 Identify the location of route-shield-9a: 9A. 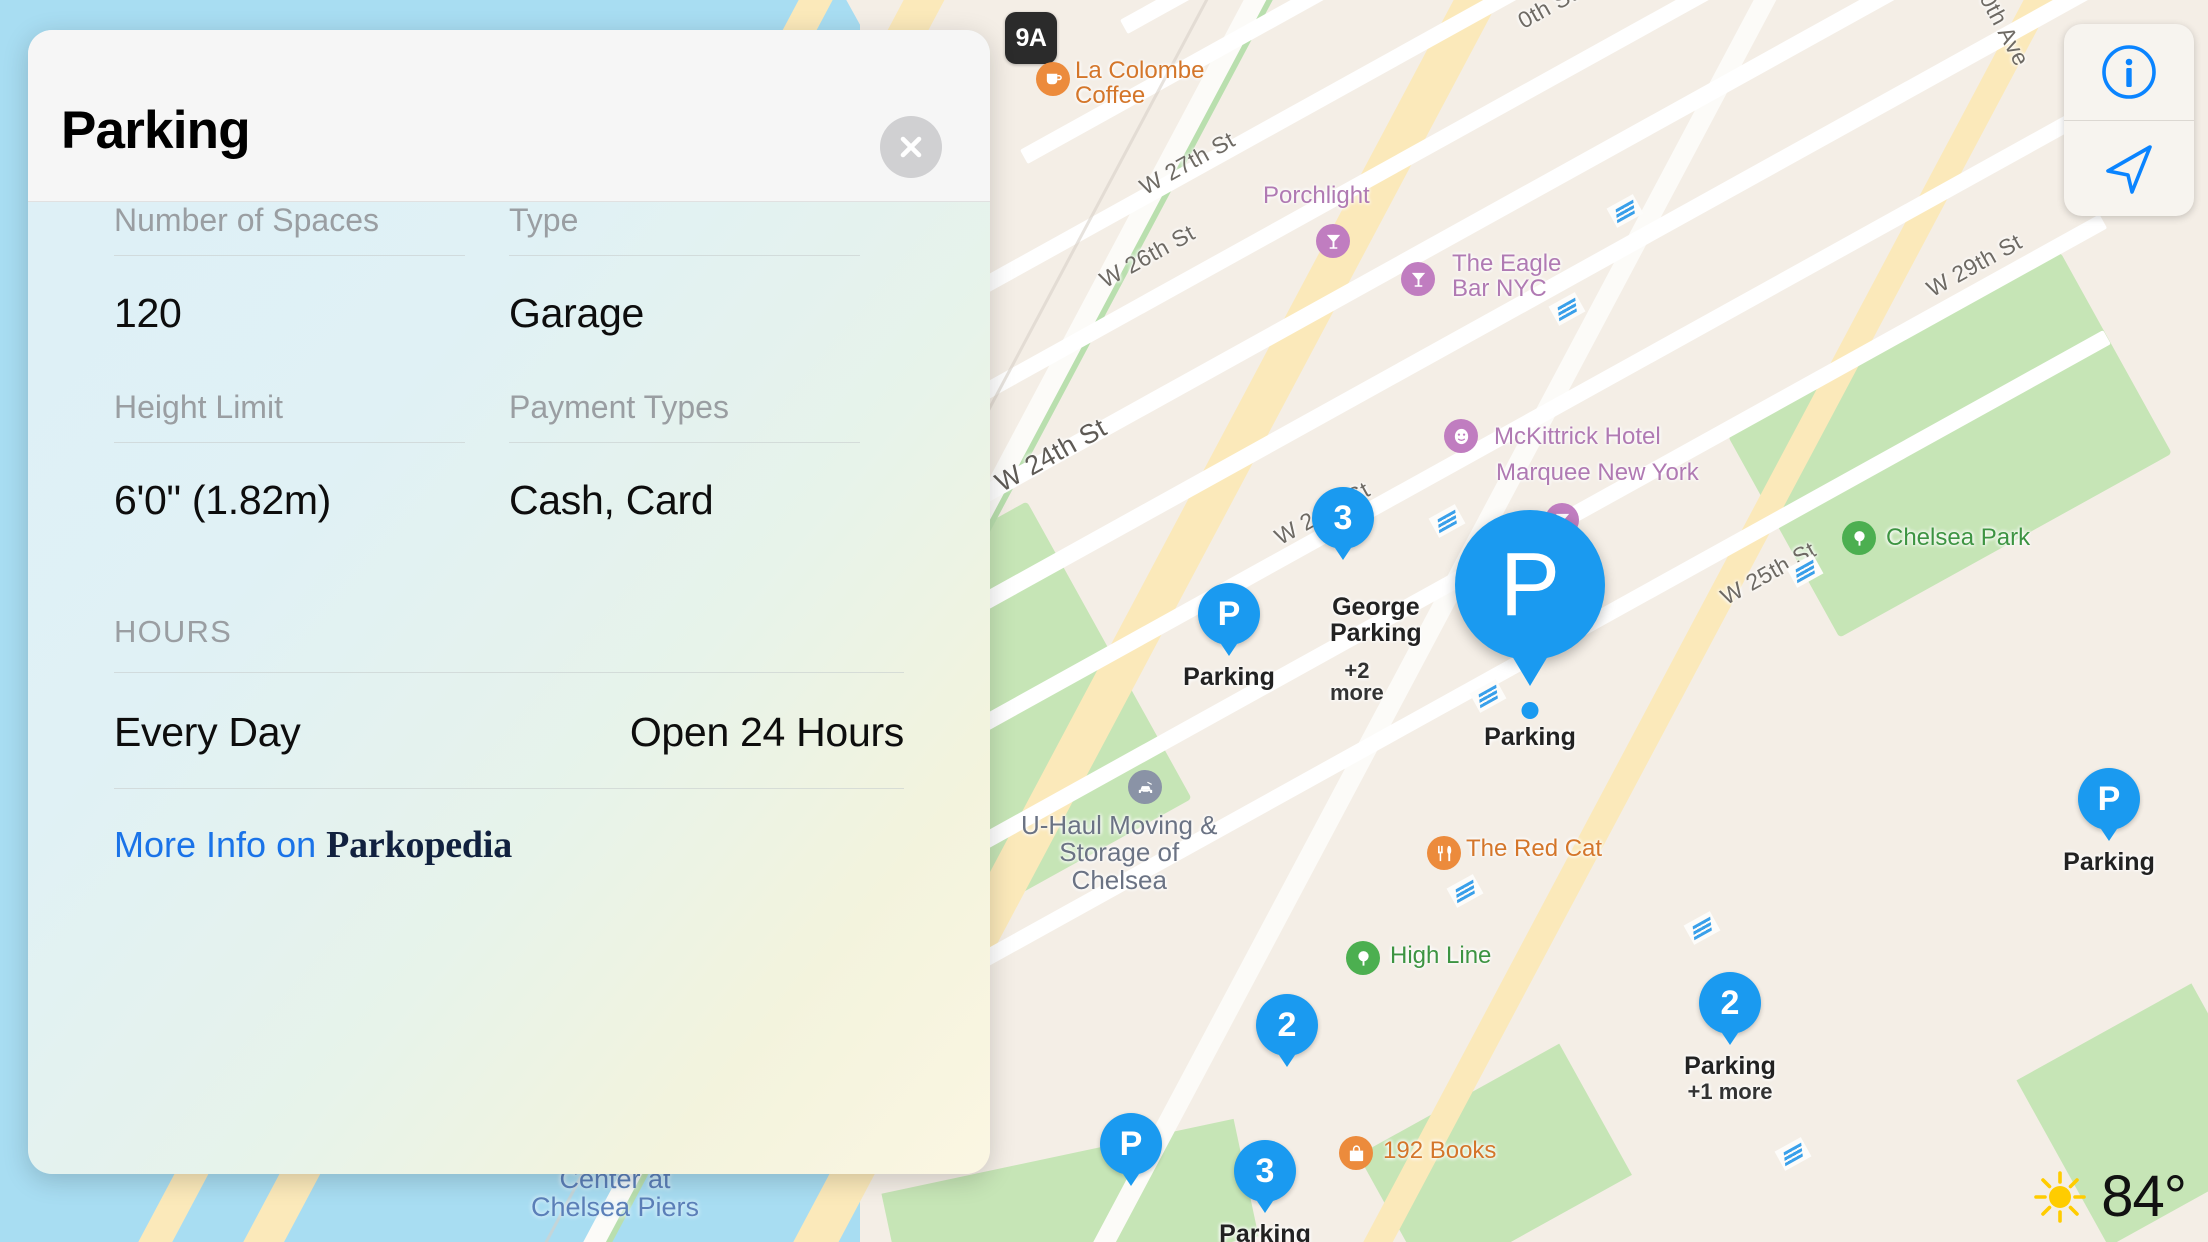
(1031, 38).